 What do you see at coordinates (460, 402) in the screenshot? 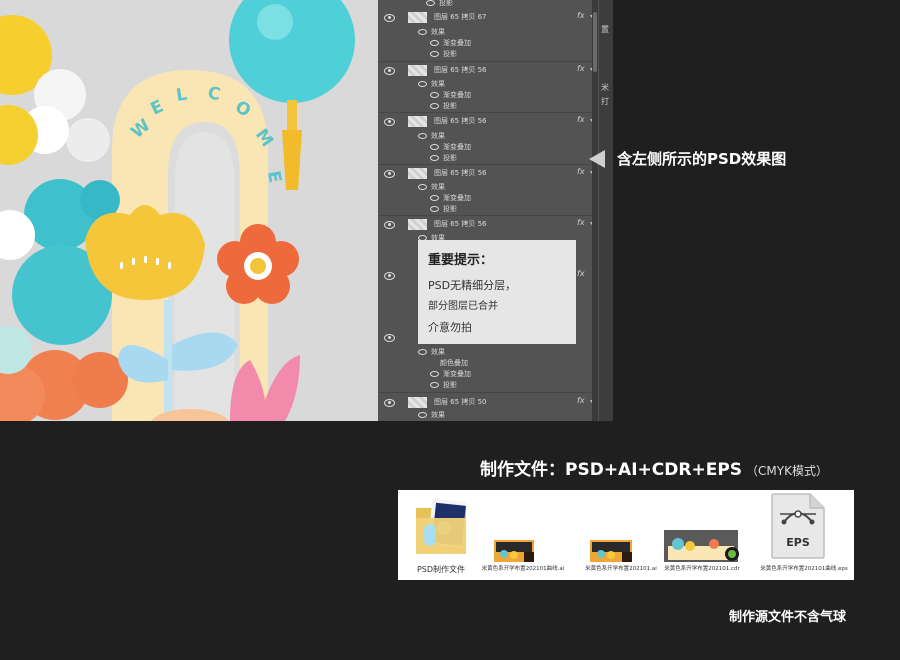
I see `layer-name: 图层 65 拷贝 50` at bounding box center [460, 402].